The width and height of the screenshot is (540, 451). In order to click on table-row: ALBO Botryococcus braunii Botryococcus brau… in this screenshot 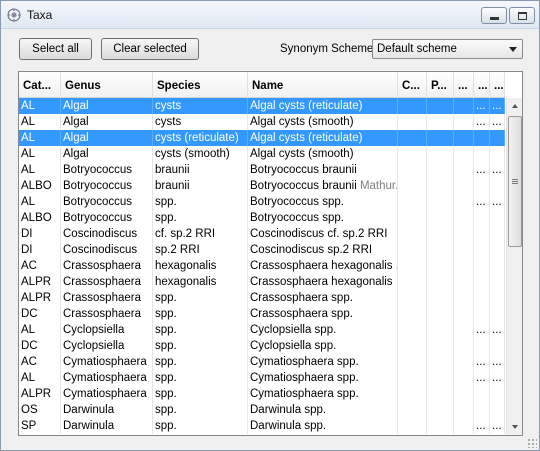, I will do `click(262, 186)`.